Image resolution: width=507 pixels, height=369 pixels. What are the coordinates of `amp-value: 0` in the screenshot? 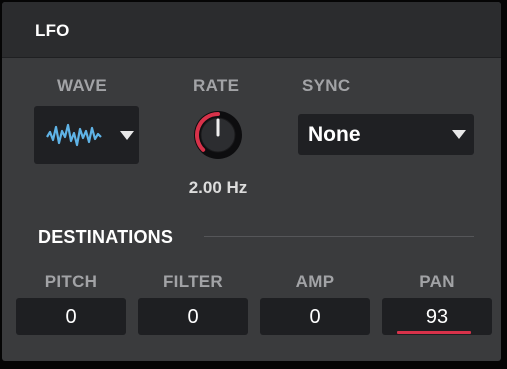 It's located at (315, 317).